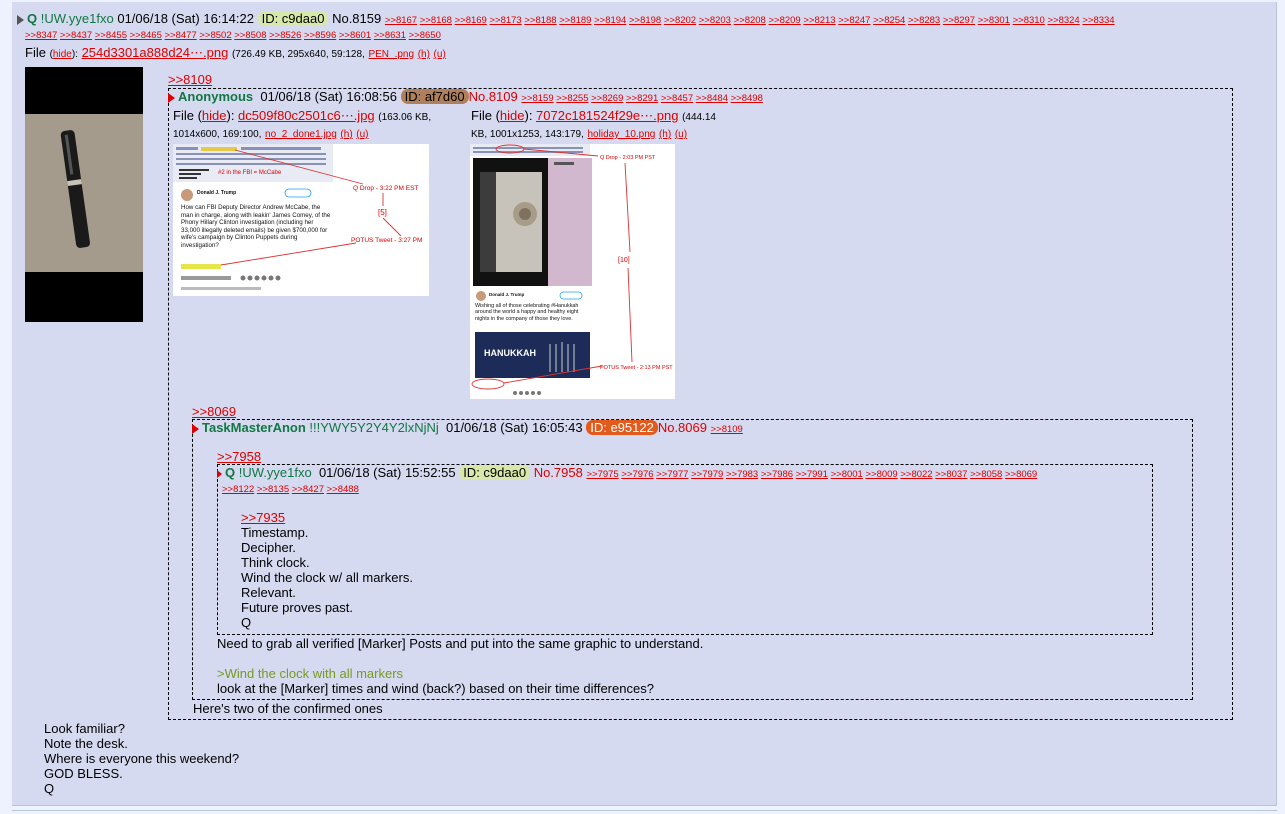  I want to click on backlink: >>8601, so click(355, 35).